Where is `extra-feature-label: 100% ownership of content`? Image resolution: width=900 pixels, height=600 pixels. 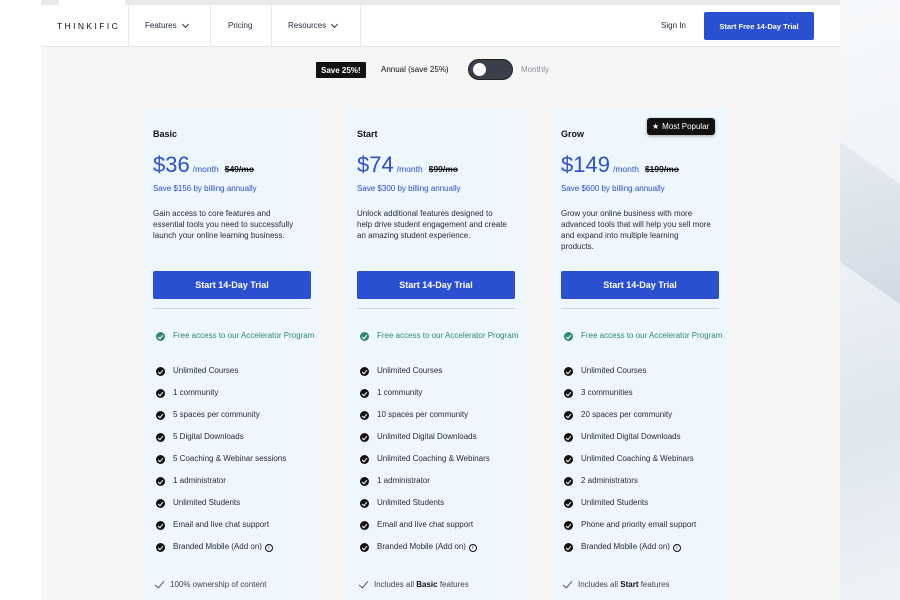
extra-feature-label: 100% ownership of content is located at coordinates (218, 584).